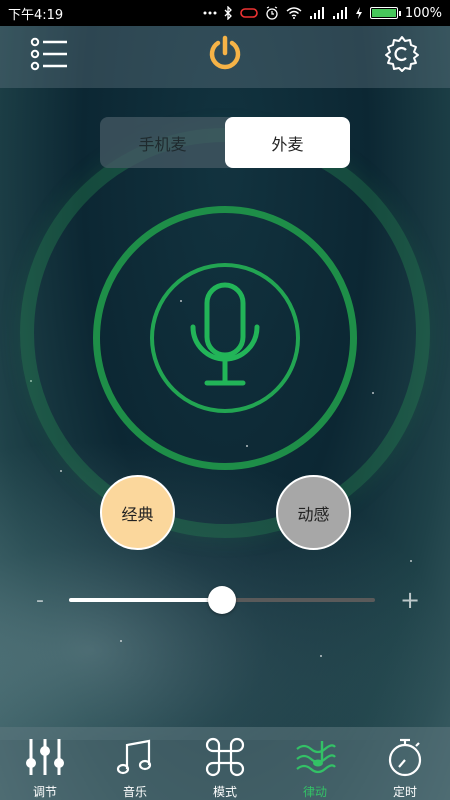 This screenshot has height=800, width=450. What do you see at coordinates (210, 13) in the screenshot?
I see `signal-dots-icon` at bounding box center [210, 13].